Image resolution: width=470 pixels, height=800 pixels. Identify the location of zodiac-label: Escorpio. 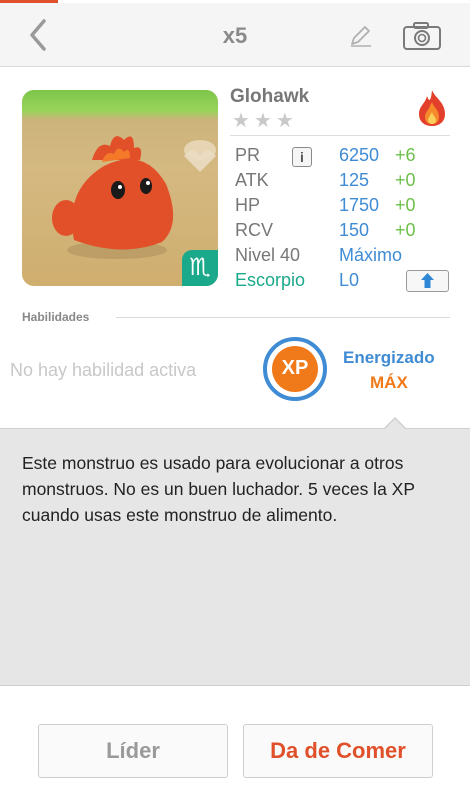
(270, 280).